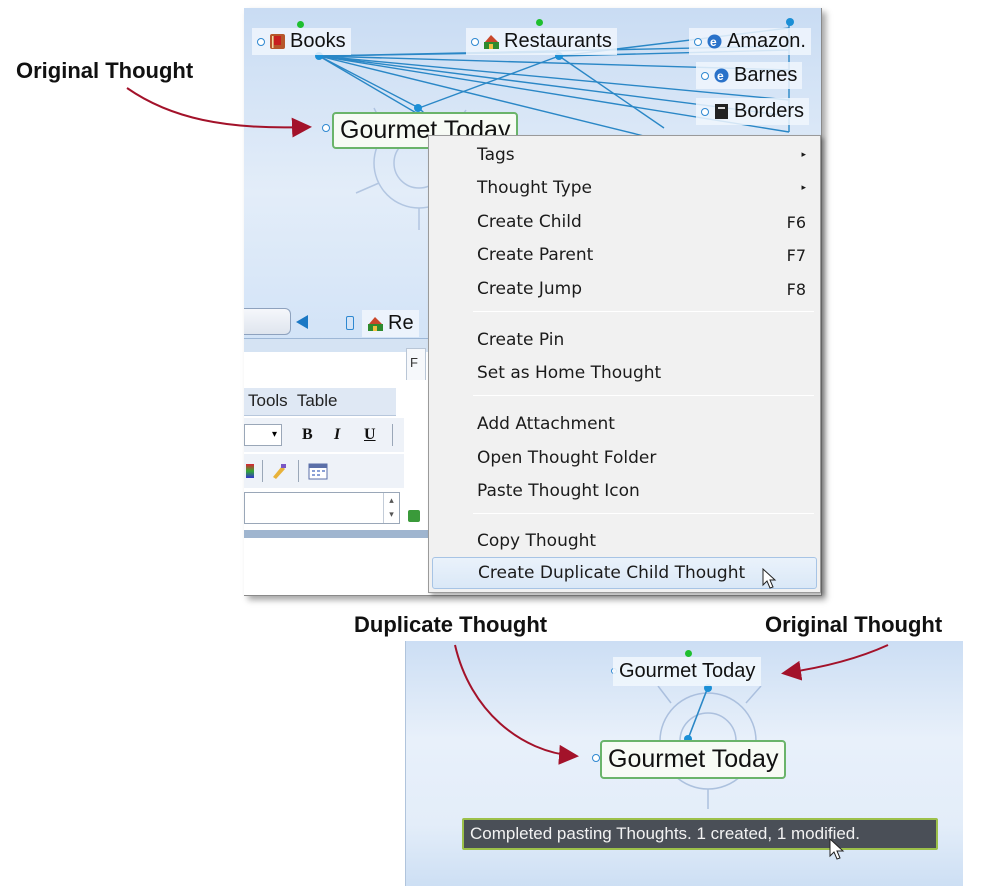  I want to click on font-size-dropdown: ▾, so click(263, 435).